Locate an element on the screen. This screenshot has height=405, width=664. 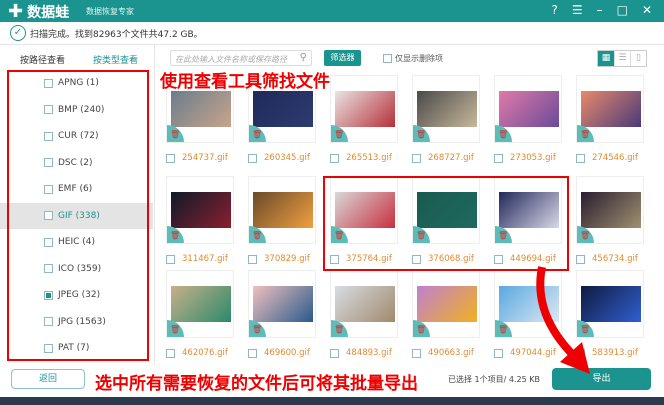
view-switcher: ▦ ☰ ▯ is located at coordinates (622, 58).